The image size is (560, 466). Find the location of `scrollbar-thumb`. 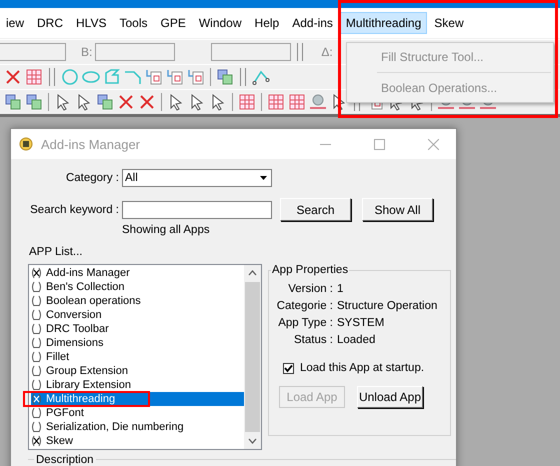

scrollbar-thumb is located at coordinates (252, 357).